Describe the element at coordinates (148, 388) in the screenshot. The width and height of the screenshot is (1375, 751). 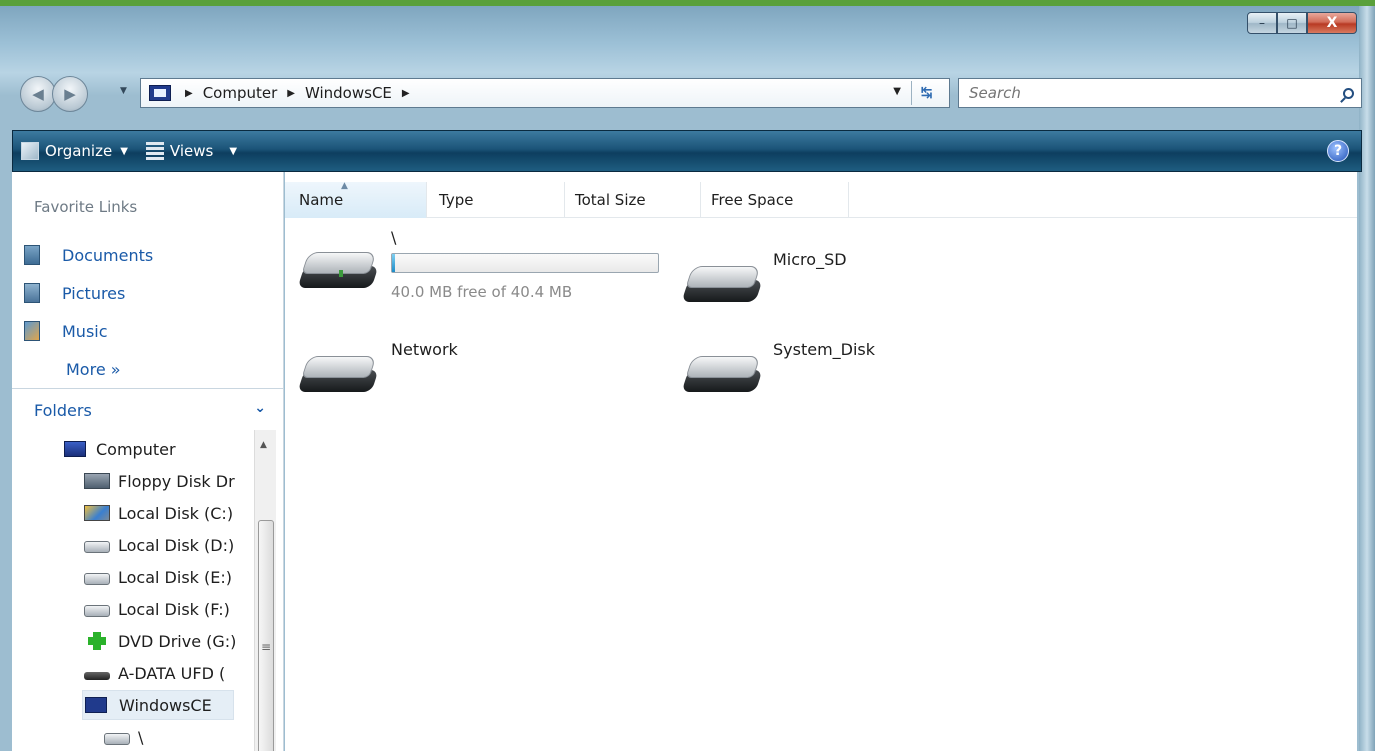
I see `divider` at that location.